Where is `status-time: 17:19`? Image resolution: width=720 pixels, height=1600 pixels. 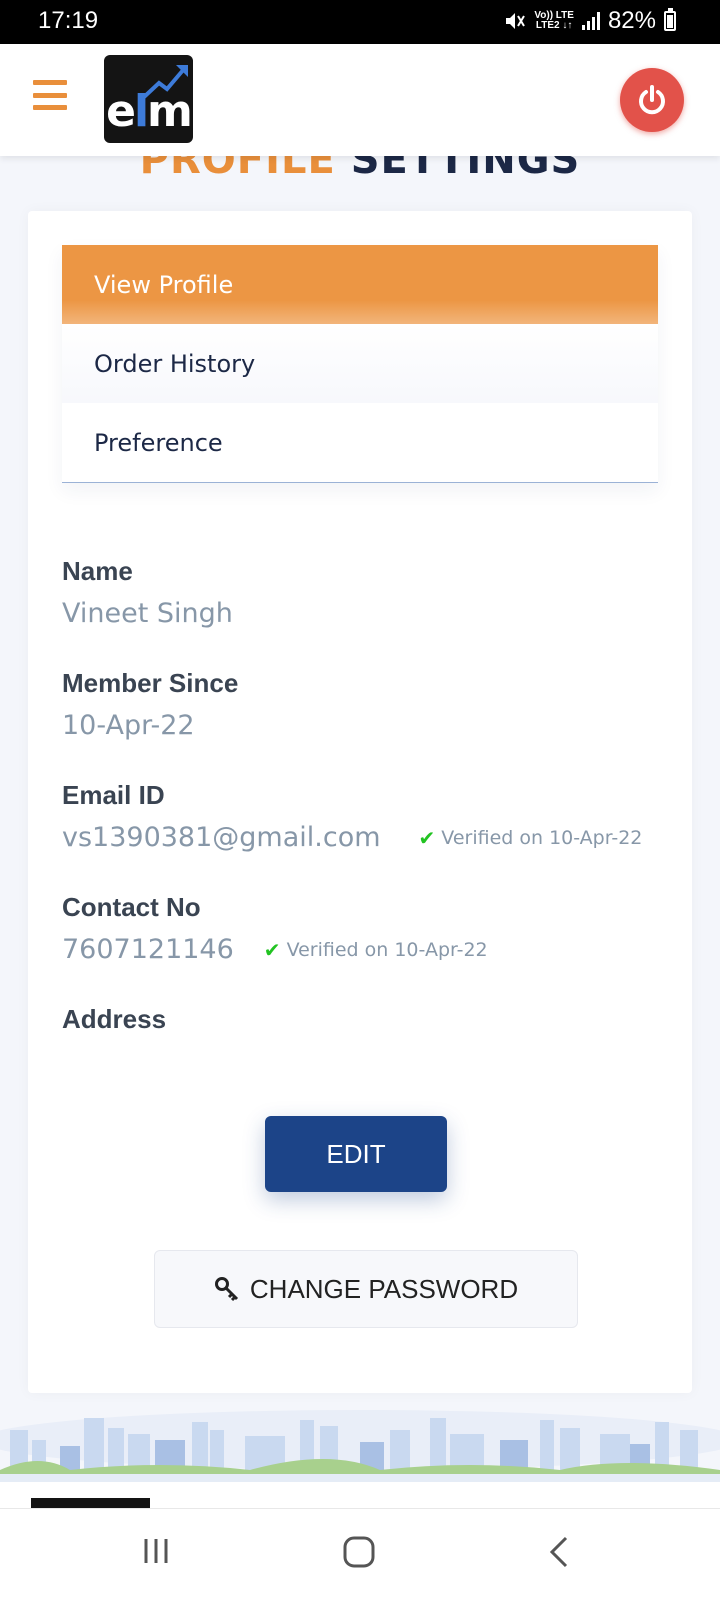 status-time: 17:19 is located at coordinates (68, 20).